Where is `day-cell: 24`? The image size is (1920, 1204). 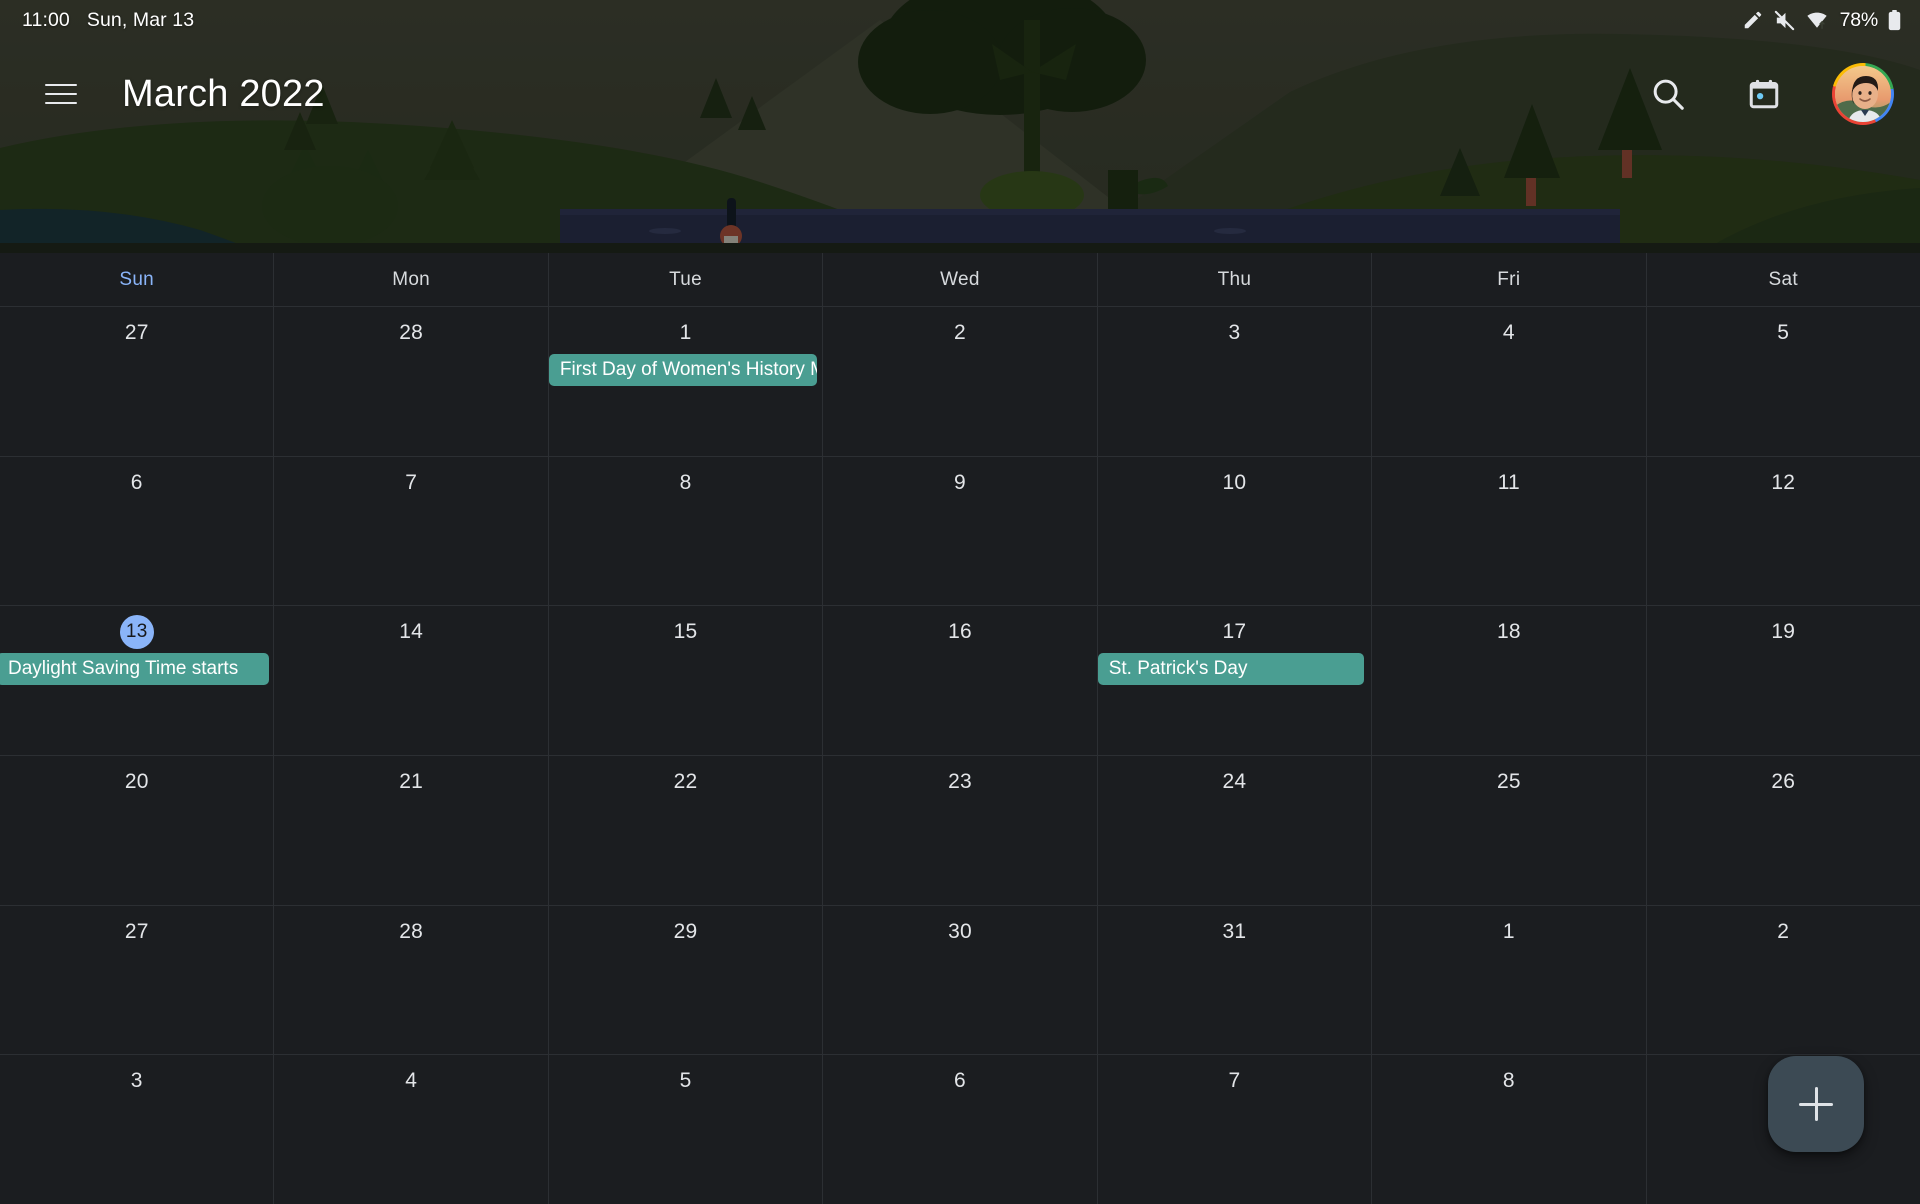 day-cell: 24 is located at coordinates (1235, 830).